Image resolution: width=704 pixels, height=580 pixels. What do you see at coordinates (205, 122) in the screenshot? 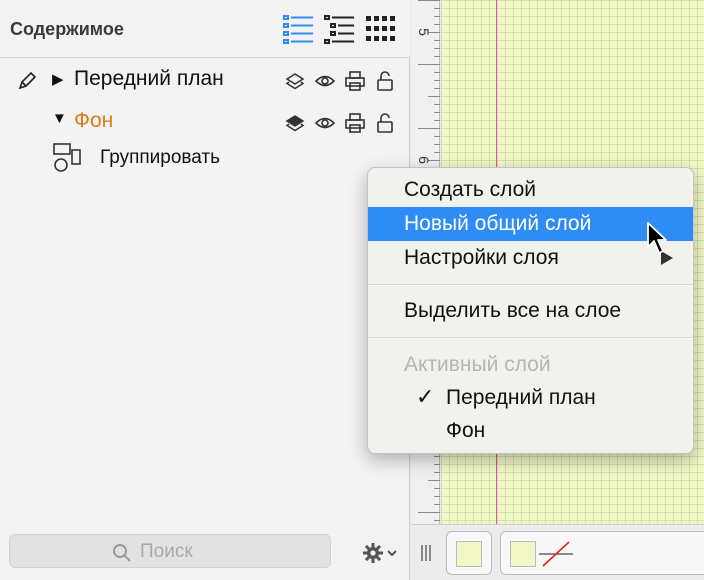
I see `layer-row-background: ▼ Фон` at bounding box center [205, 122].